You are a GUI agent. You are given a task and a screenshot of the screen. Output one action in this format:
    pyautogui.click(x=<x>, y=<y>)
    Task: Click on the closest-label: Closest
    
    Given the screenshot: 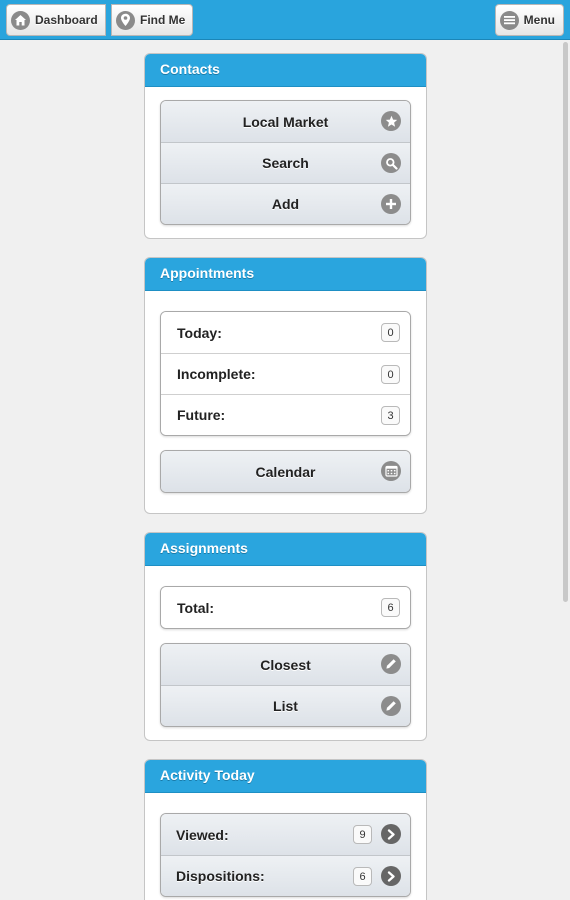 What is the action you would take?
    pyautogui.click(x=285, y=664)
    